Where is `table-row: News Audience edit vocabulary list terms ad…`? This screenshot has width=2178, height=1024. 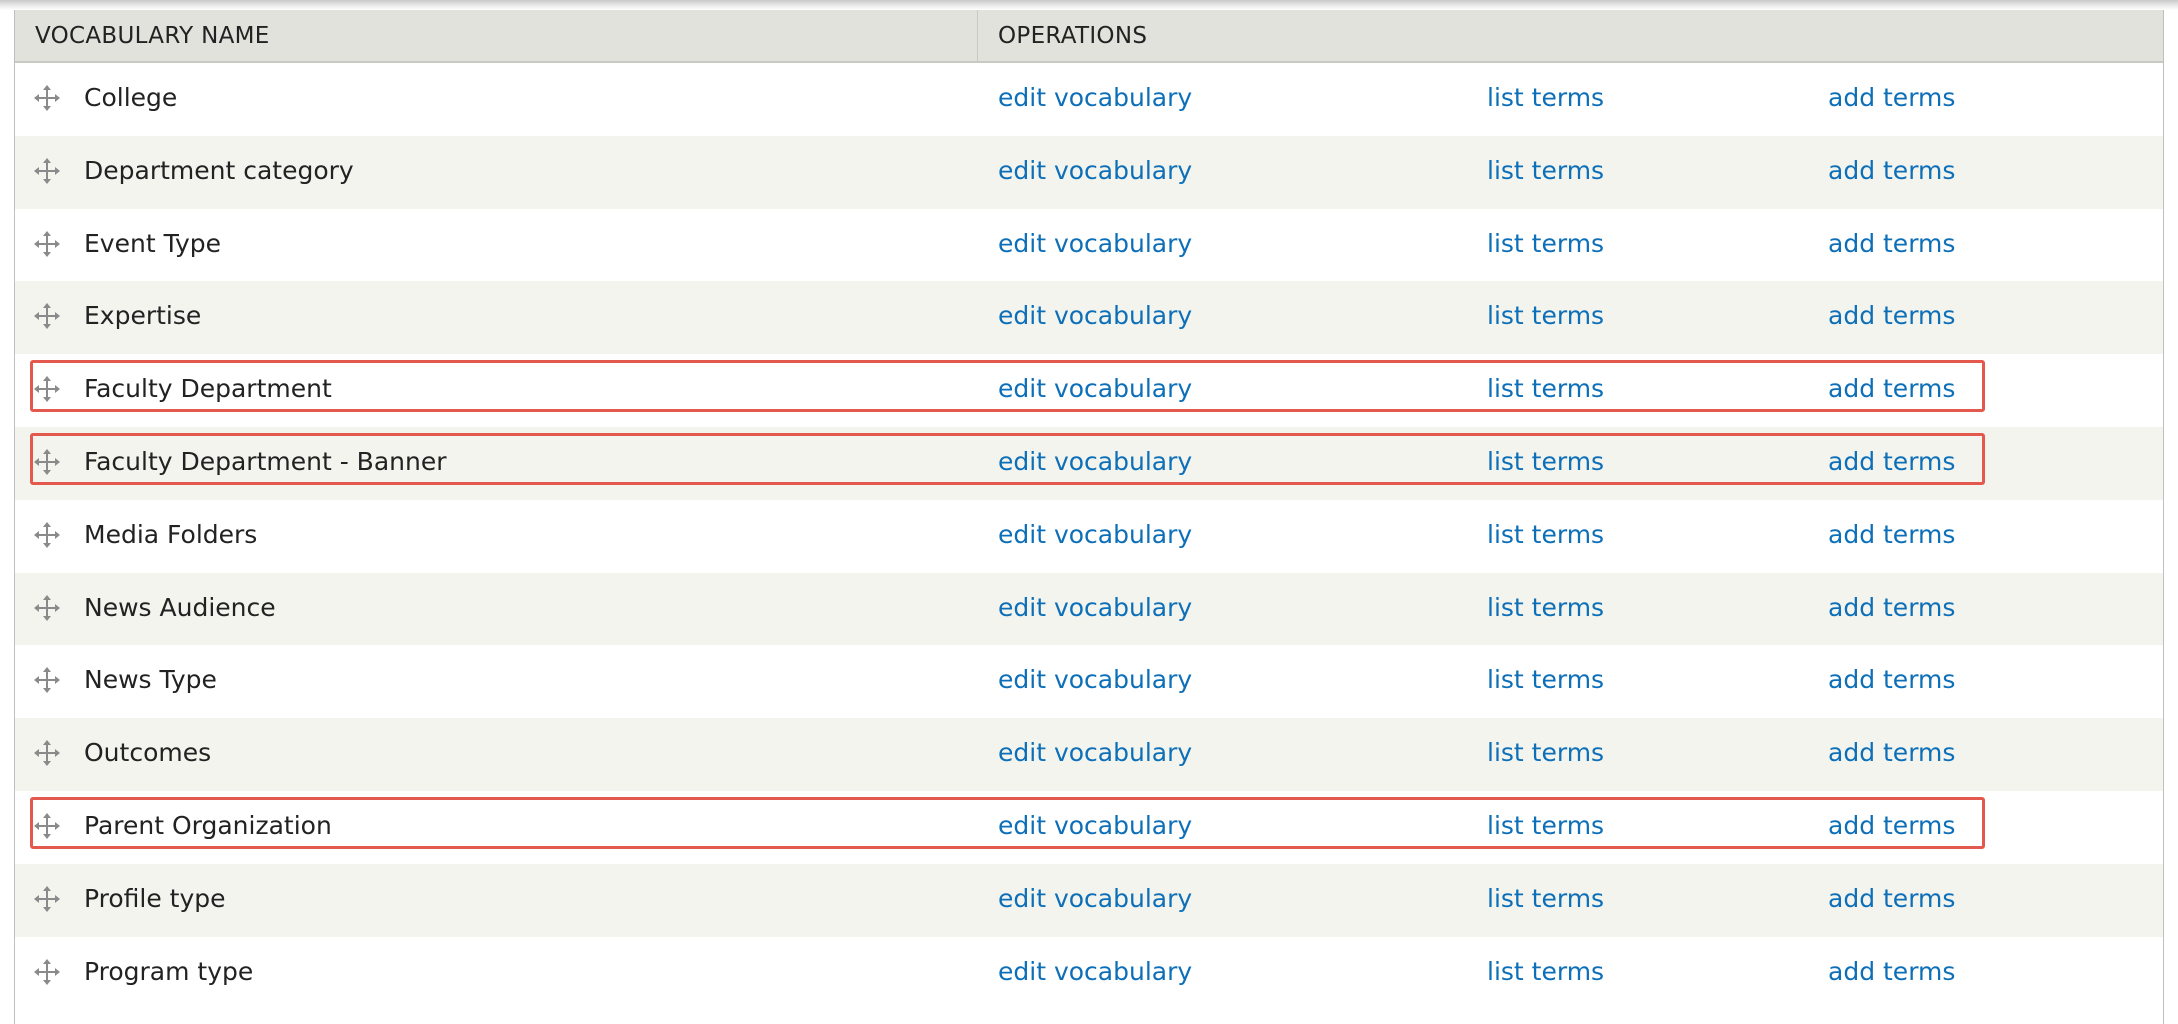
table-row: News Audience edit vocabulary list terms ad… is located at coordinates (1089, 609).